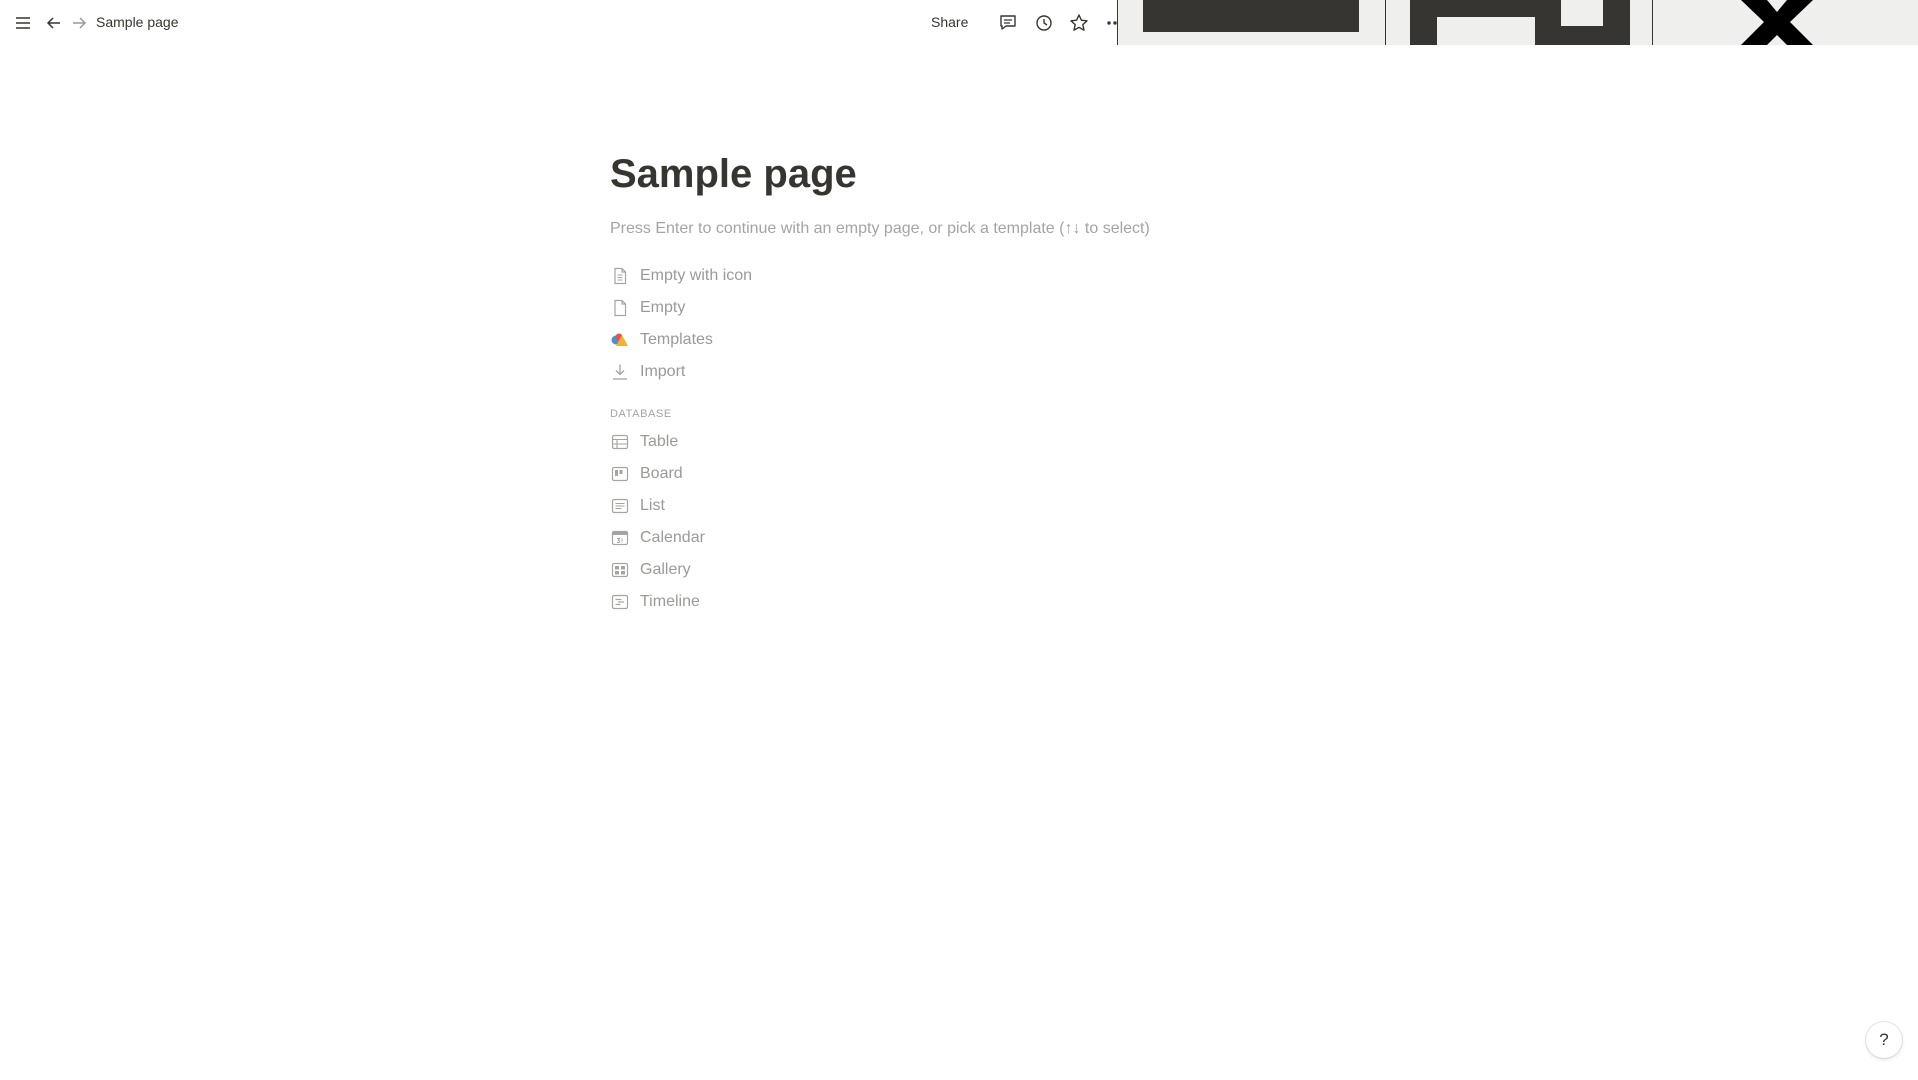 This screenshot has width=1918, height=1080. I want to click on board-icon, so click(620, 474).